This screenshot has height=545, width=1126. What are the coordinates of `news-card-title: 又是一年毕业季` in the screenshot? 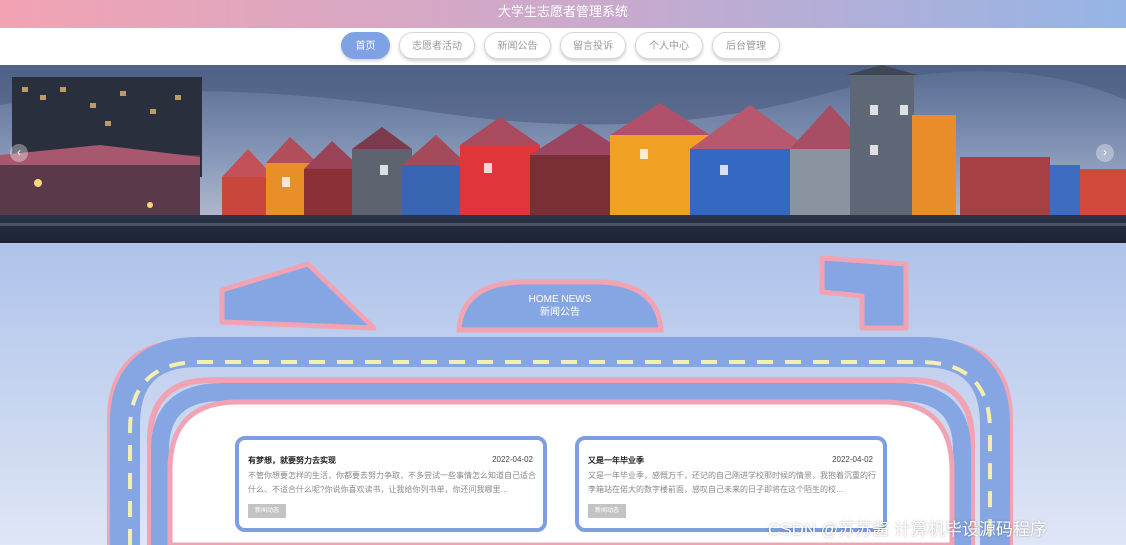 It's located at (616, 460).